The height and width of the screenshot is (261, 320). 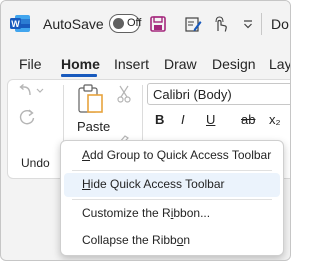 I want to click on tab-home: Home, so click(x=80, y=64).